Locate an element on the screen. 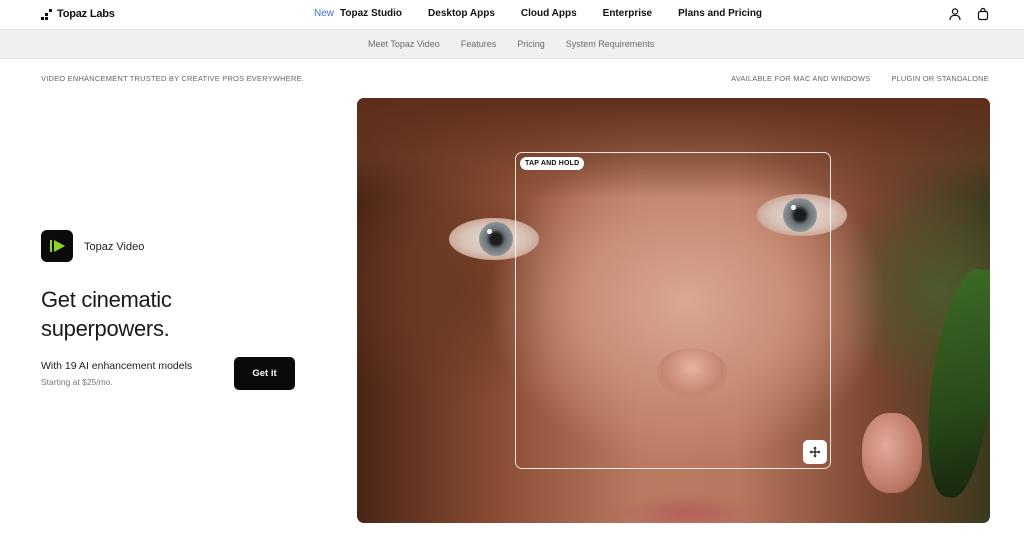 The width and height of the screenshot is (1024, 543). brand-logo: Topaz Labs is located at coordinates (78, 14).